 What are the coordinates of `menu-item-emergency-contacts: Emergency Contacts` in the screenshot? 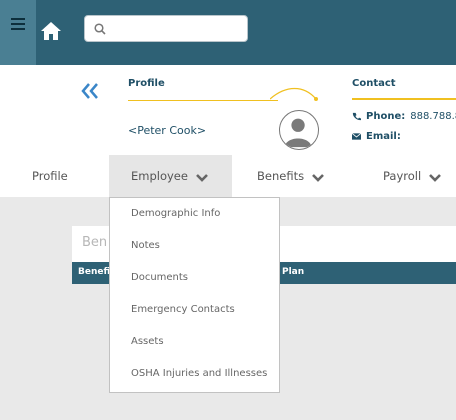 It's located at (183, 309).